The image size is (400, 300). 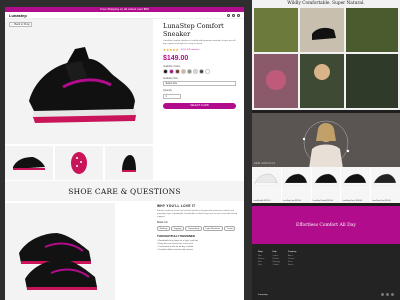 I want to click on add-to-cart-button: SELECT & ADD, so click(x=199, y=105).